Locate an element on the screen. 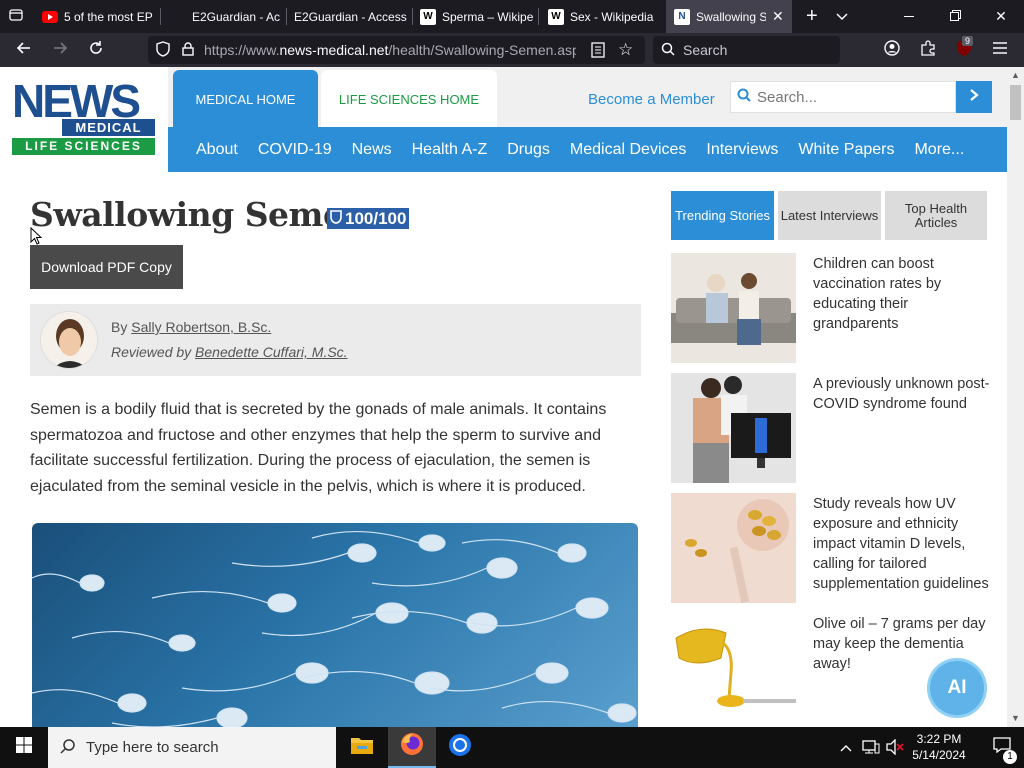  nav-health-a-z: Health A-Z is located at coordinates (450, 150).